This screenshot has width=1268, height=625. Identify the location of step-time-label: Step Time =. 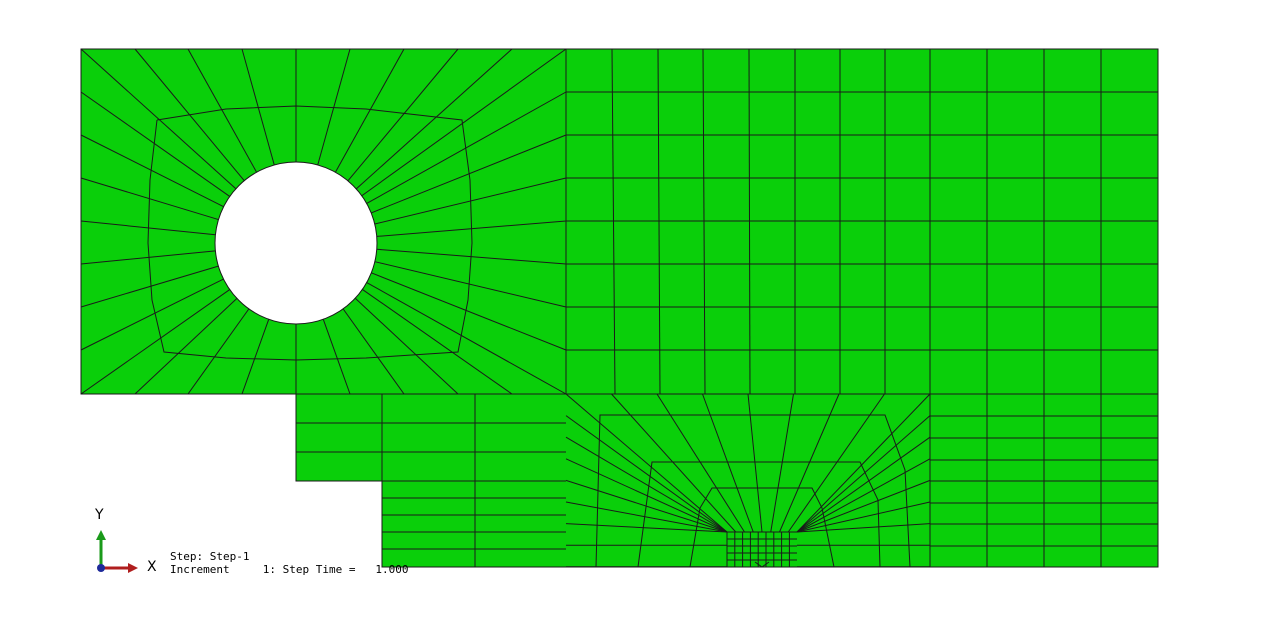
(319, 569).